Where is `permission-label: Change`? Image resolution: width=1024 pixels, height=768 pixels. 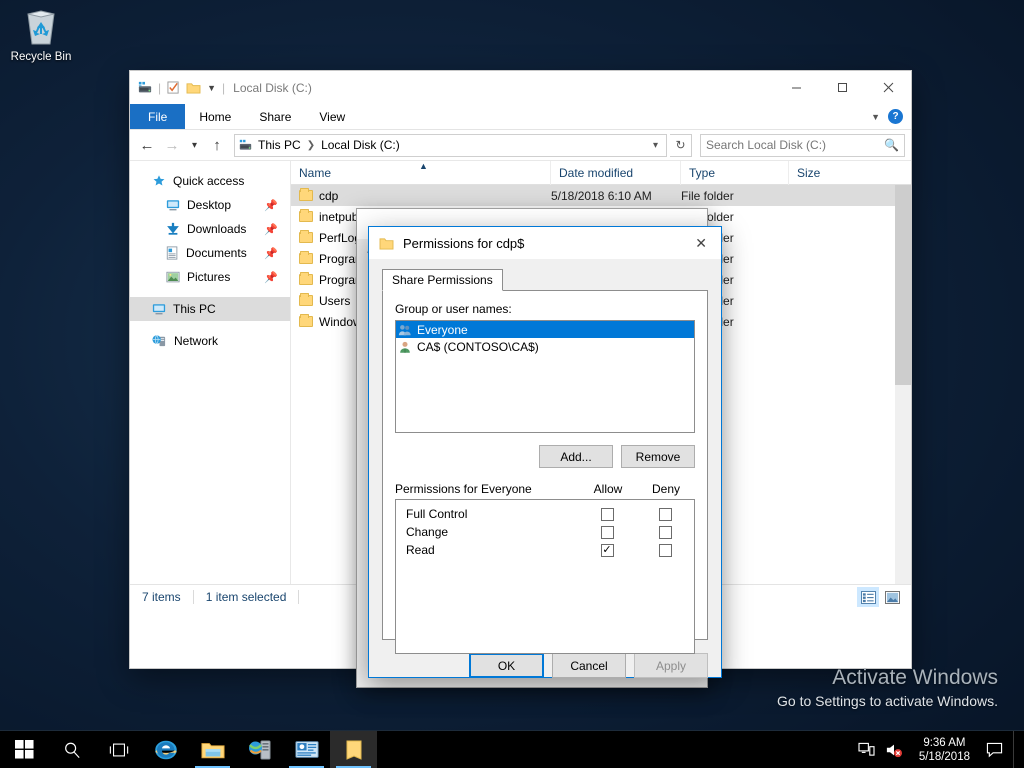
permission-label: Change is located at coordinates (427, 532).